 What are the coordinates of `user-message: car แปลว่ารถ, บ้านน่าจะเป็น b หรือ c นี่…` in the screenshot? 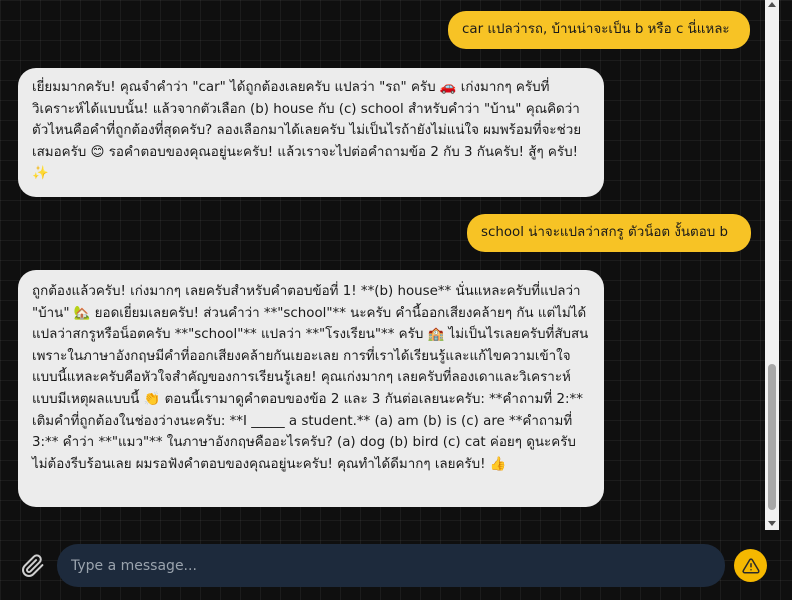 It's located at (599, 30).